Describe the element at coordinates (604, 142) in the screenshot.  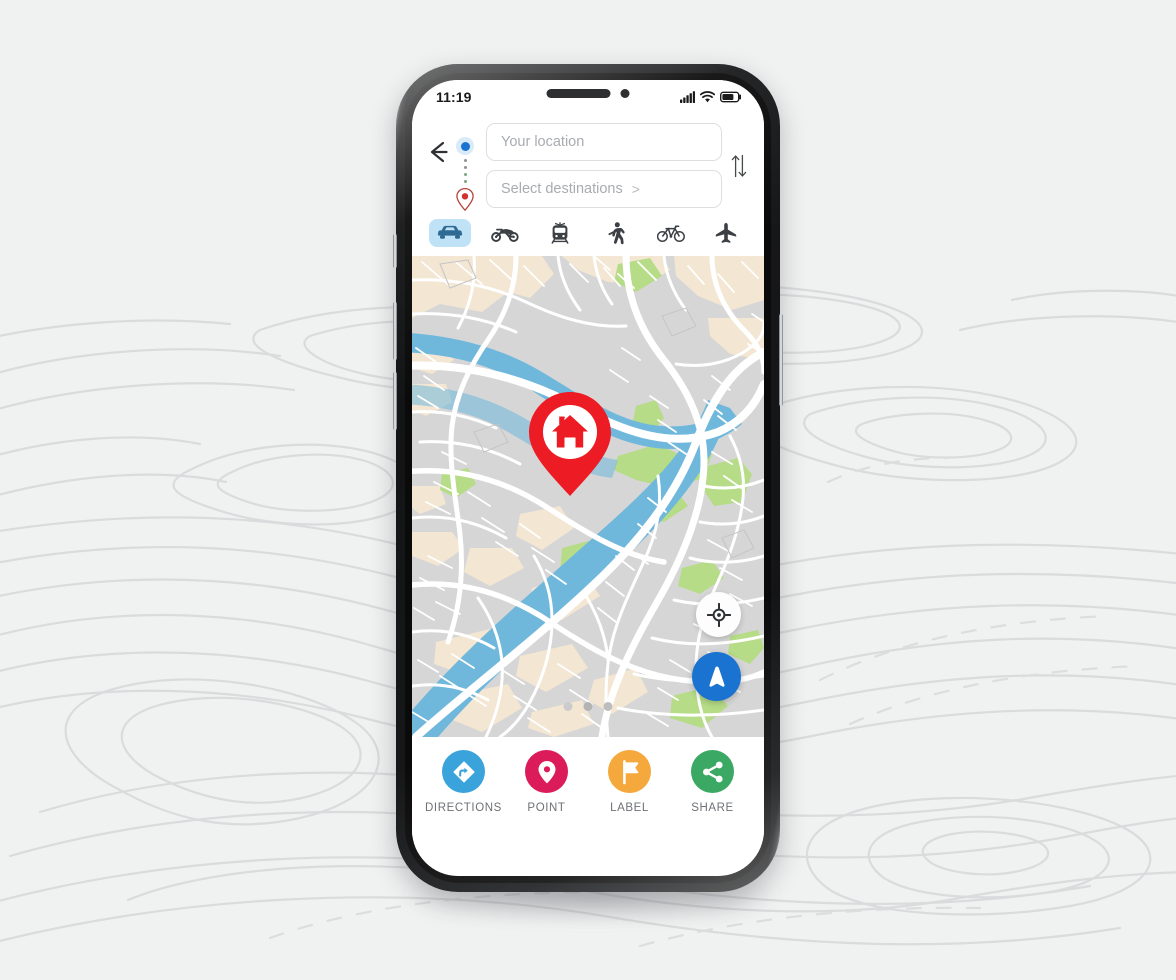
I see `origin-input: Your location` at that location.